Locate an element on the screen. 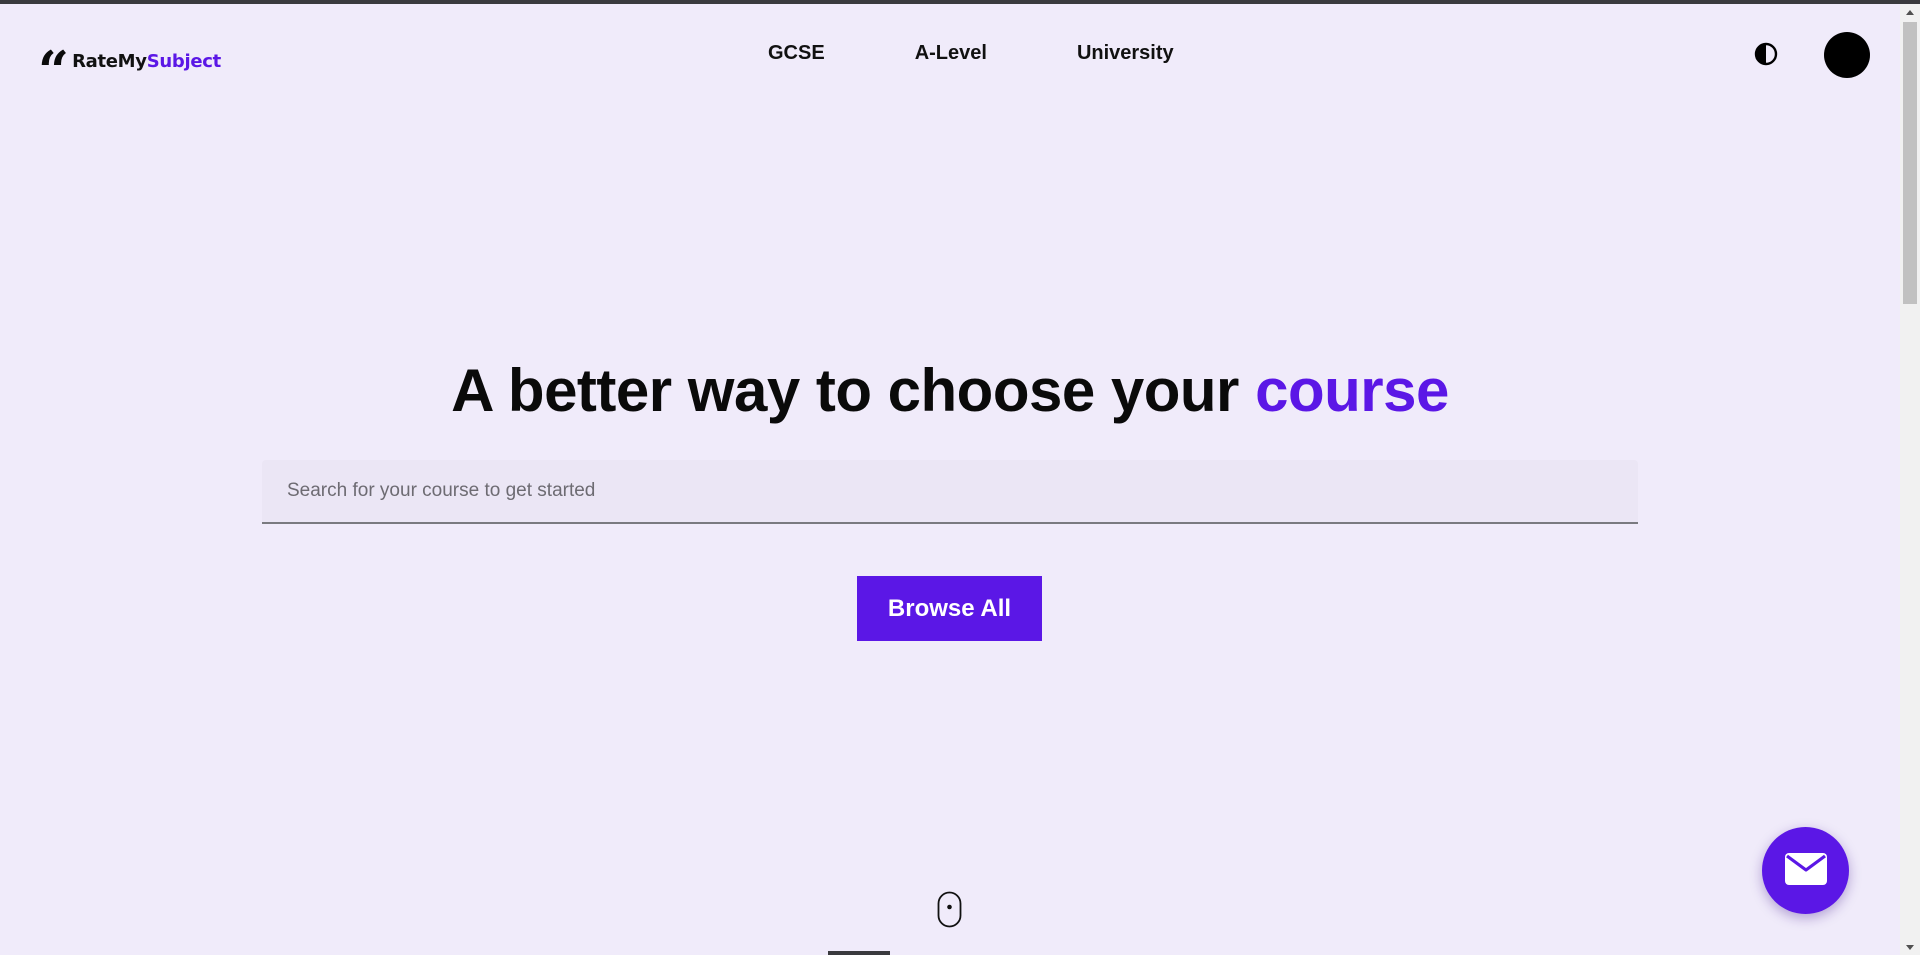 The image size is (1920, 955). bottom-edge-marker is located at coordinates (859, 953).